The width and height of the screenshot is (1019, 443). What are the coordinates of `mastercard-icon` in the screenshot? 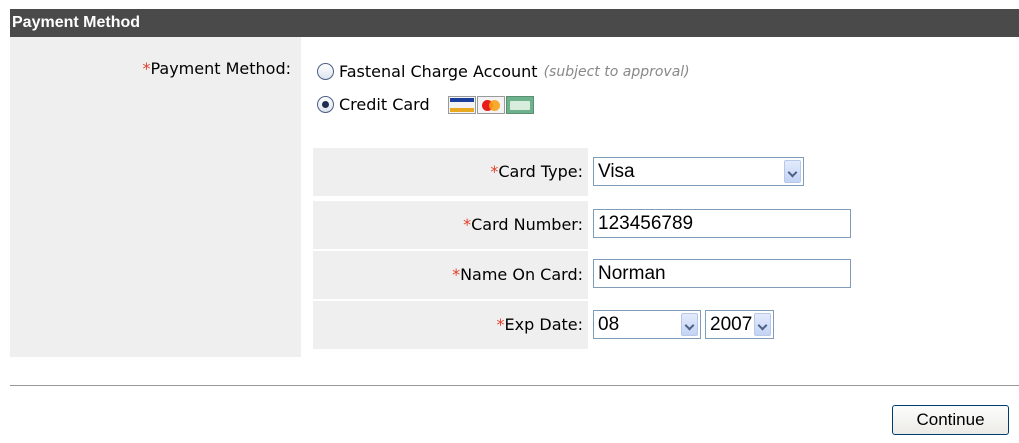 It's located at (490, 104).